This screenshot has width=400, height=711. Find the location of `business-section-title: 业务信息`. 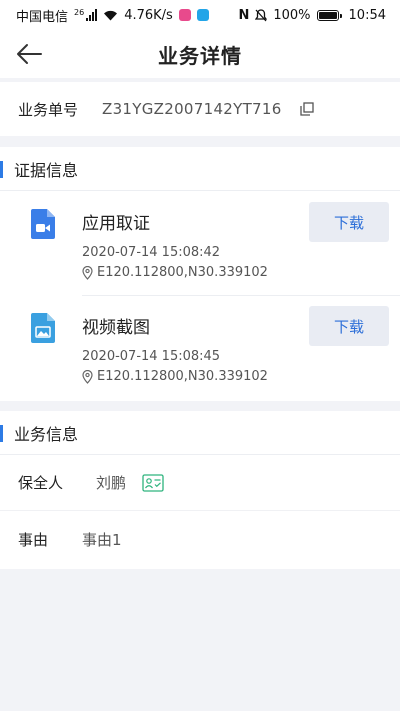

business-section-title: 业务信息 is located at coordinates (46, 434).